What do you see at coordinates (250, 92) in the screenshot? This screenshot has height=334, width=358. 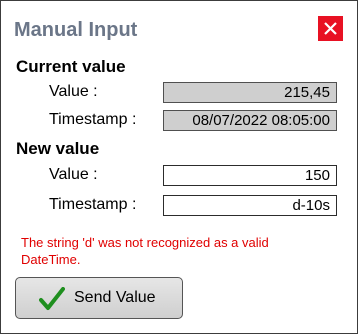 I see `current-value-field: 215,45` at bounding box center [250, 92].